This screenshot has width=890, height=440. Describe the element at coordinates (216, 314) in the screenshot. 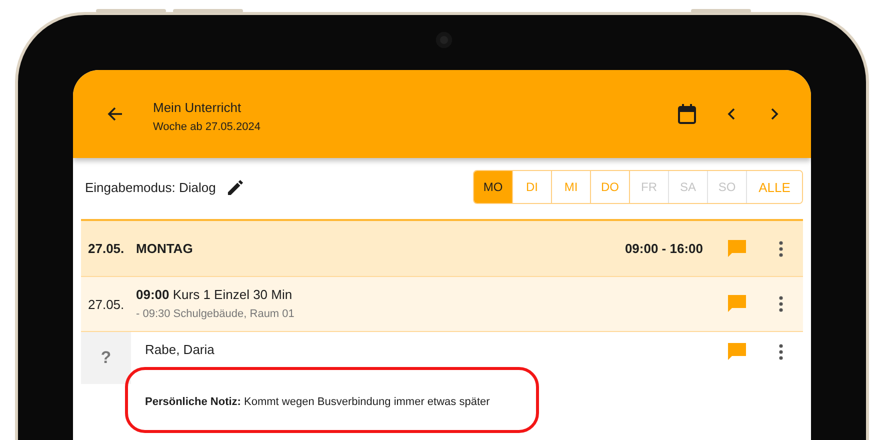

I see `lesson-details: - 09:30 Schulgebäude, Raum 01` at that location.